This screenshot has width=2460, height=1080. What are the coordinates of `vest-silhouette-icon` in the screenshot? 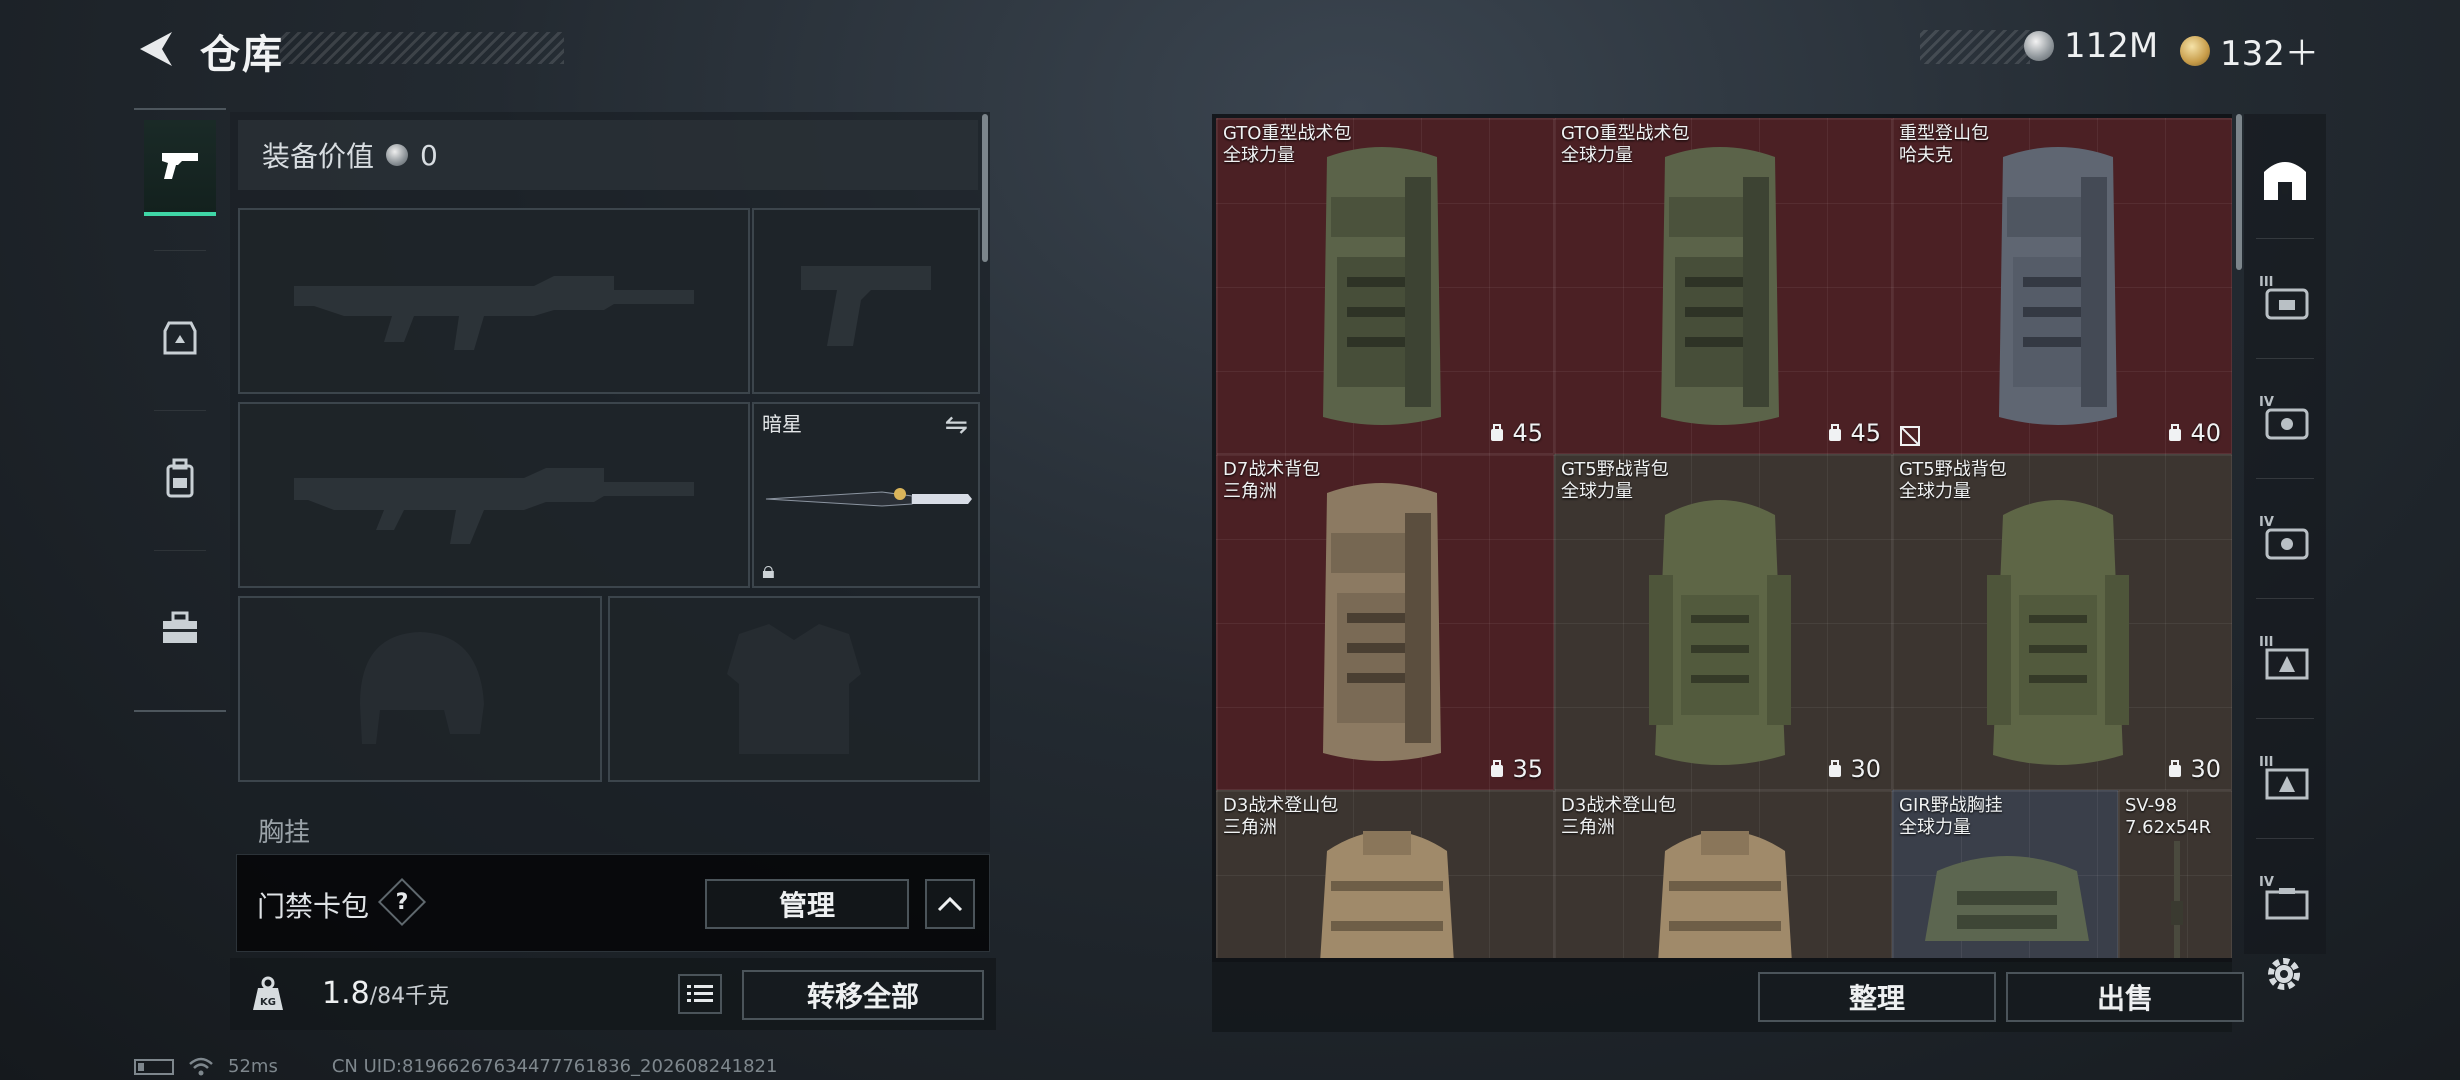 It's located at (794, 689).